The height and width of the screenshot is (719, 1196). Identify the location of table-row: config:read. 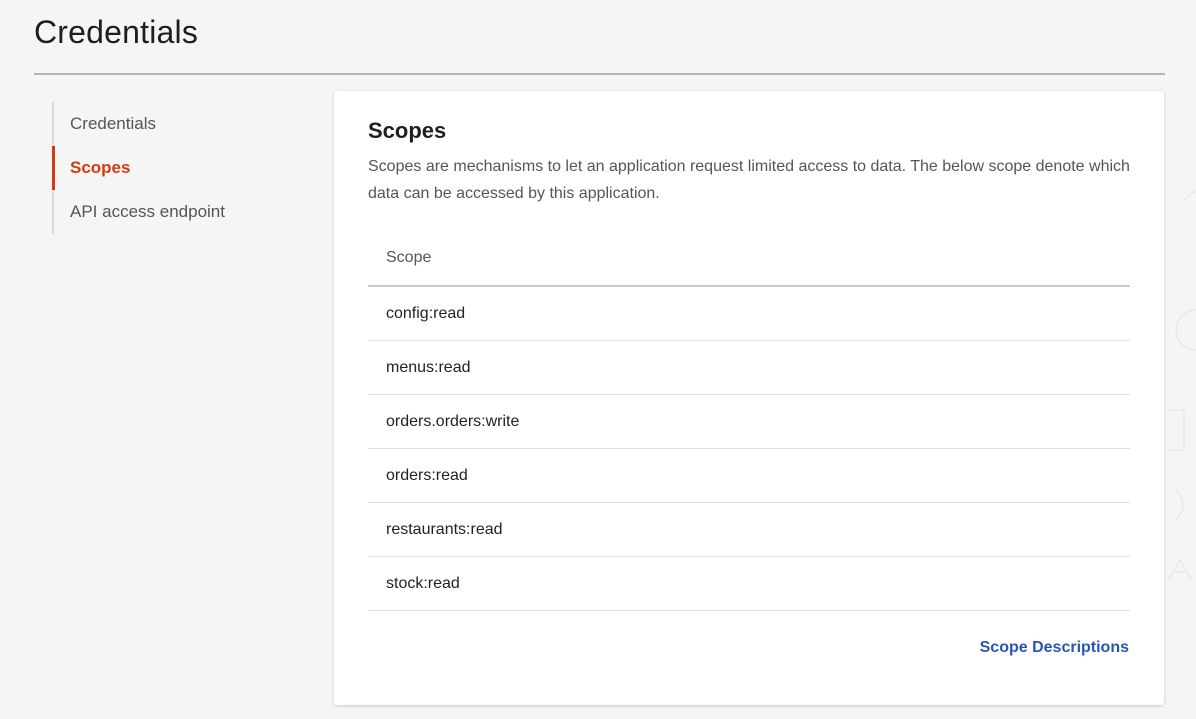
(749, 313).